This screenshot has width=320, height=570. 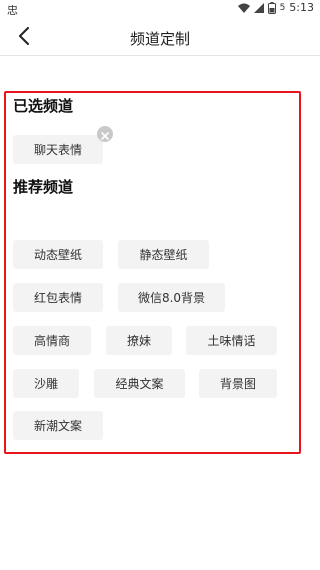 What do you see at coordinates (301, 7) in the screenshot?
I see `status-time: 5:13` at bounding box center [301, 7].